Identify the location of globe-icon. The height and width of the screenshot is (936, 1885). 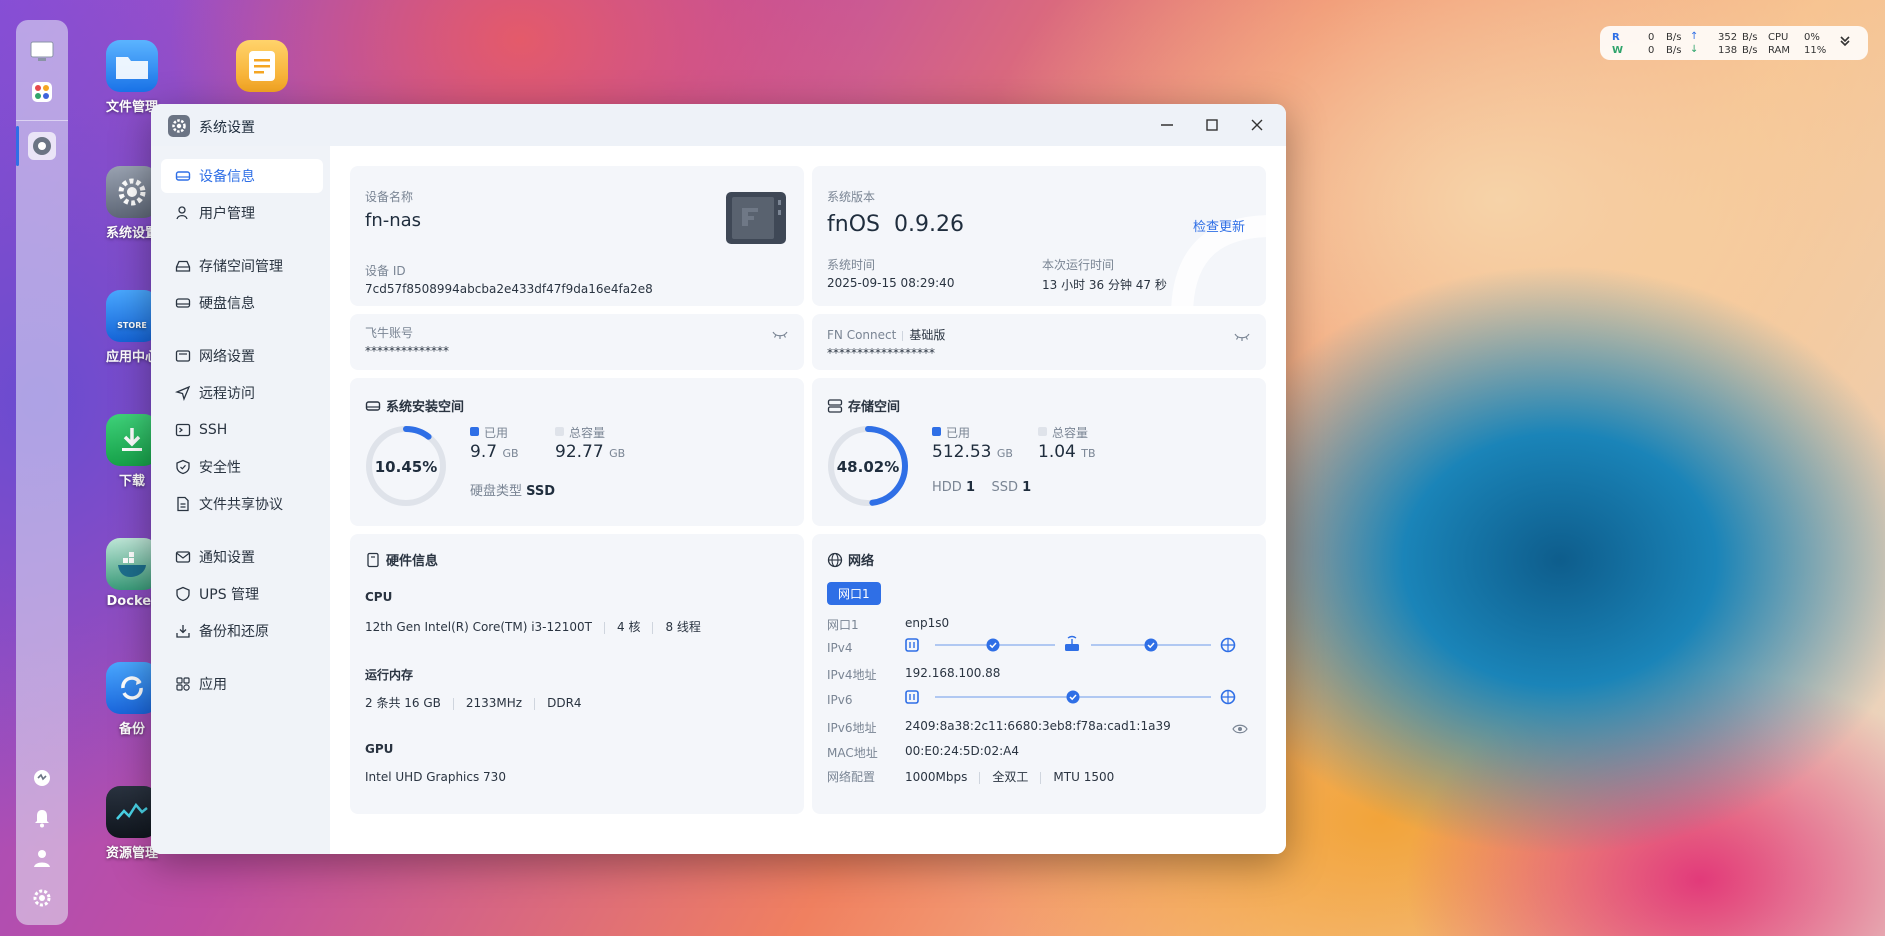
(835, 559).